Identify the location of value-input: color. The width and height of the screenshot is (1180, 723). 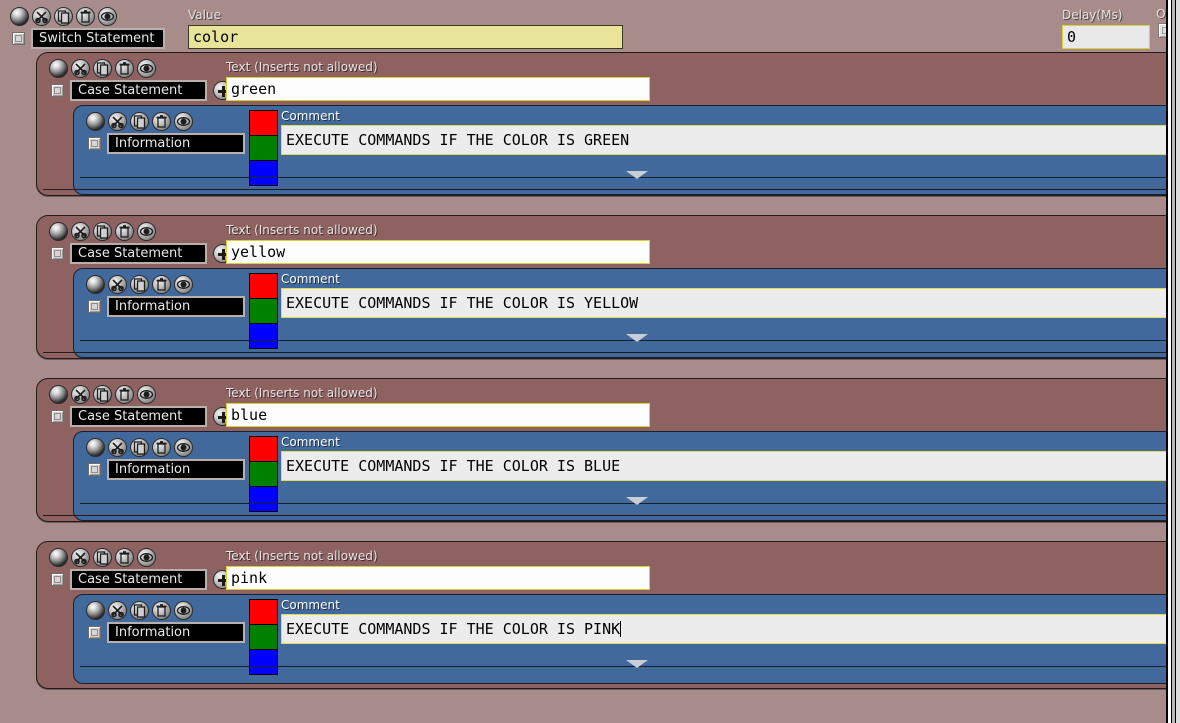
(405, 37).